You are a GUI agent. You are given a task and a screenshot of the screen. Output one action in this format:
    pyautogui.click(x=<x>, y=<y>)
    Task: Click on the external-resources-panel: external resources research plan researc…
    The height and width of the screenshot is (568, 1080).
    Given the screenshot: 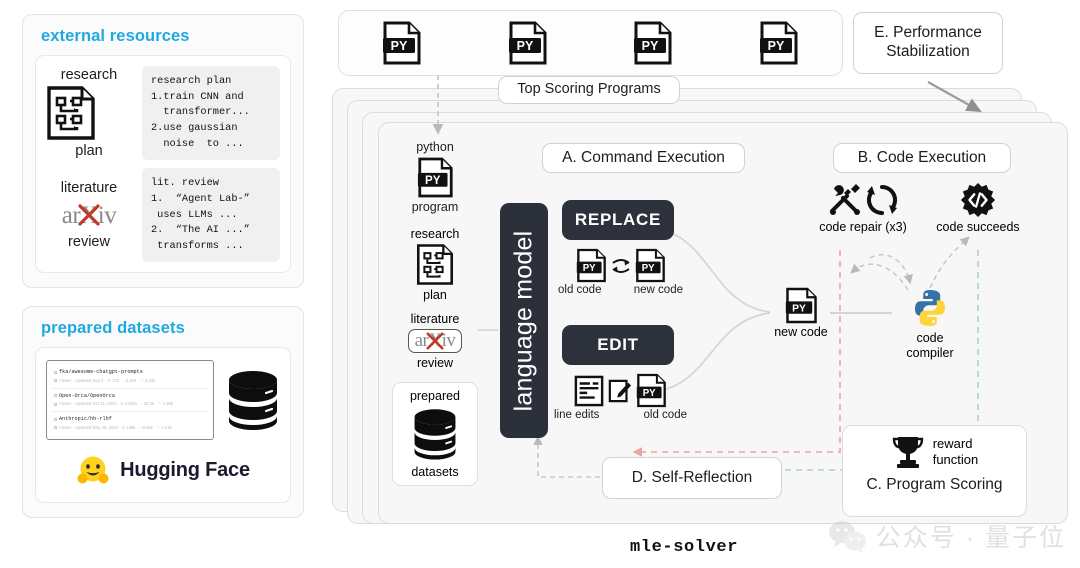 What is the action you would take?
    pyautogui.click(x=163, y=151)
    